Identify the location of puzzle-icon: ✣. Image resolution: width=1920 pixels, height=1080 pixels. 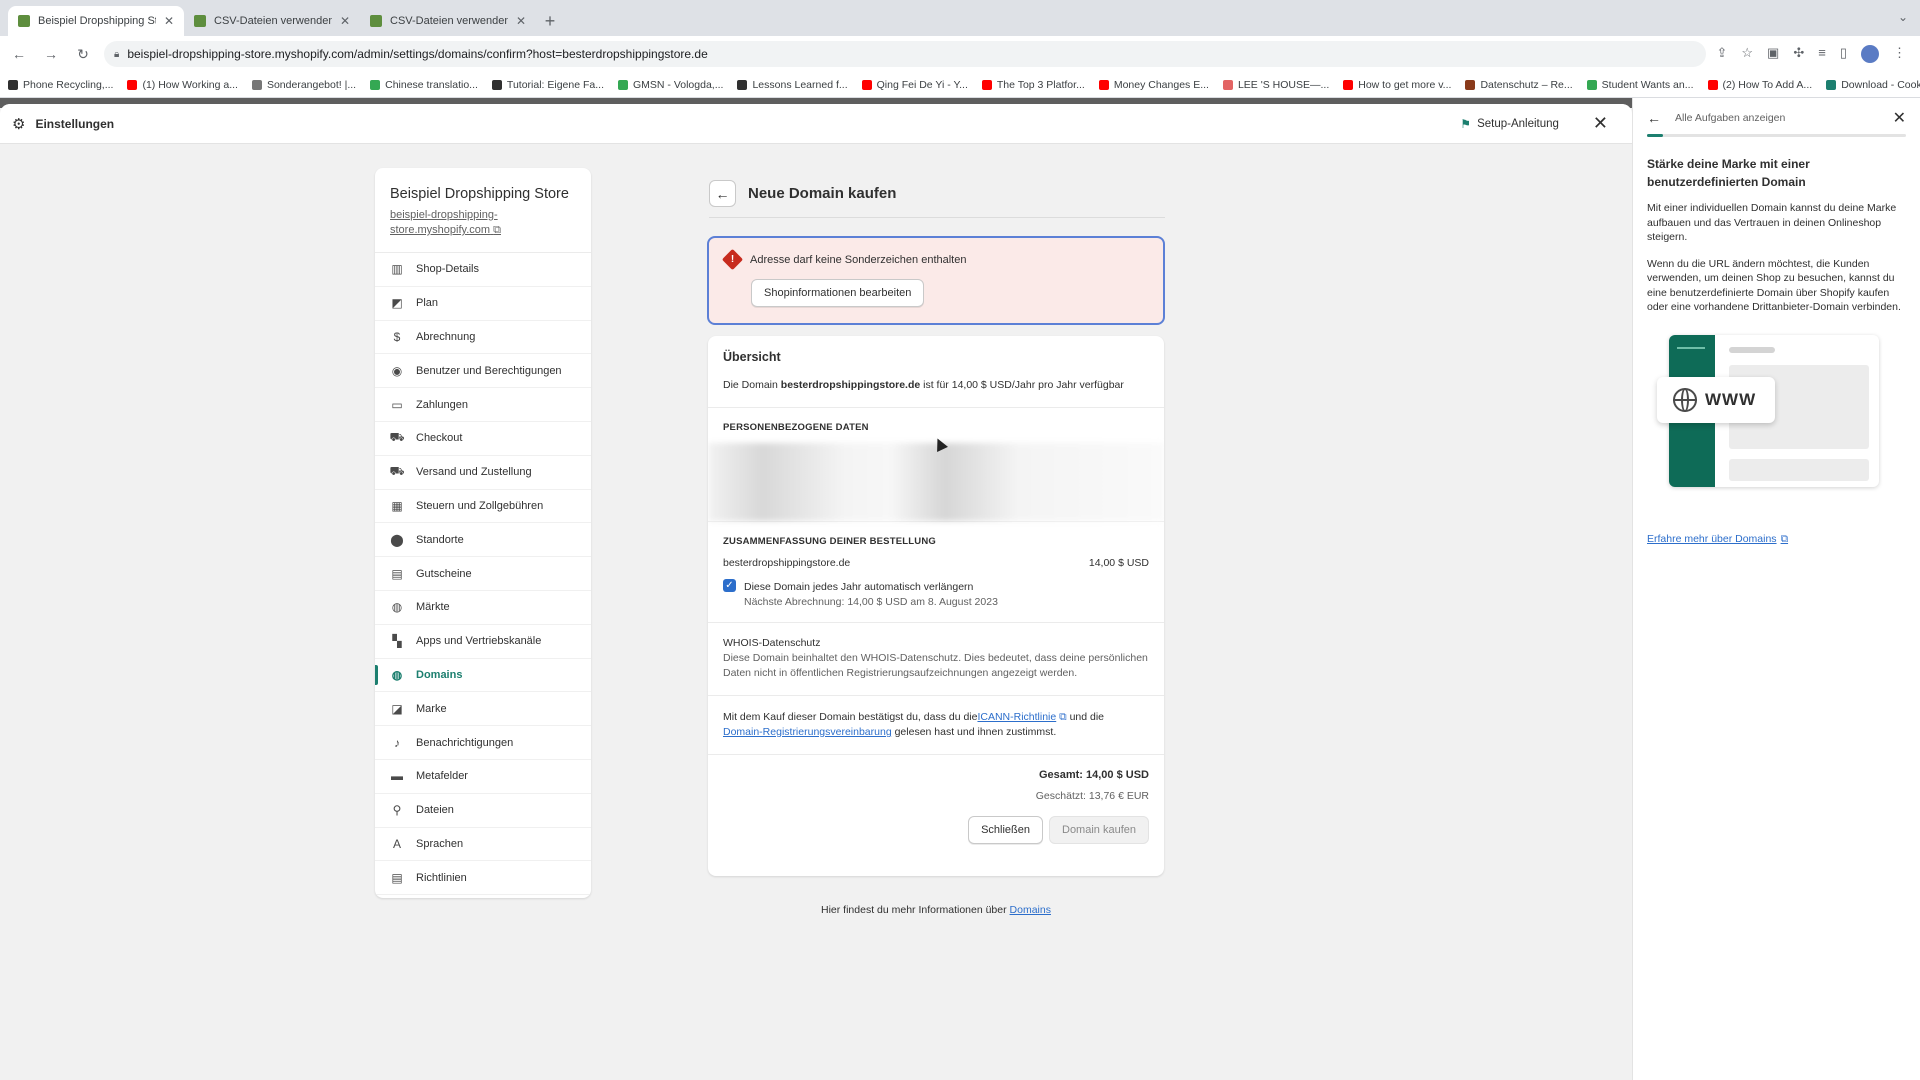
(1798, 54).